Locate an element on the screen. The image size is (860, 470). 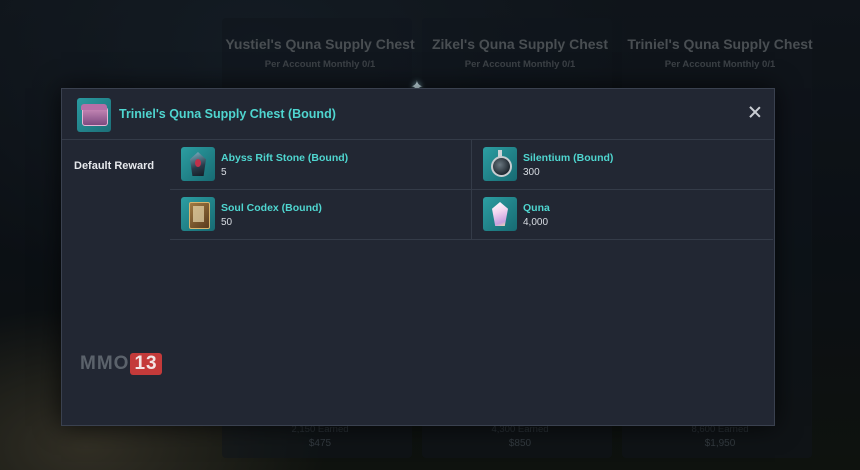
reward-name: Soul Codex (Bound) is located at coordinates (271, 208).